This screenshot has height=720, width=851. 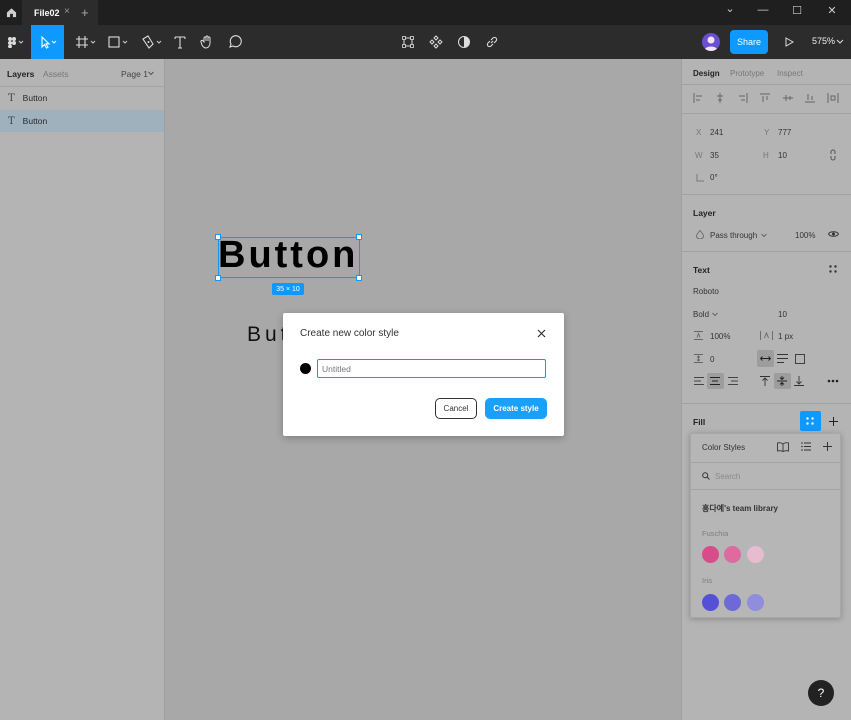 I want to click on blend-mode-dropdown: Pass through, so click(x=733, y=235).